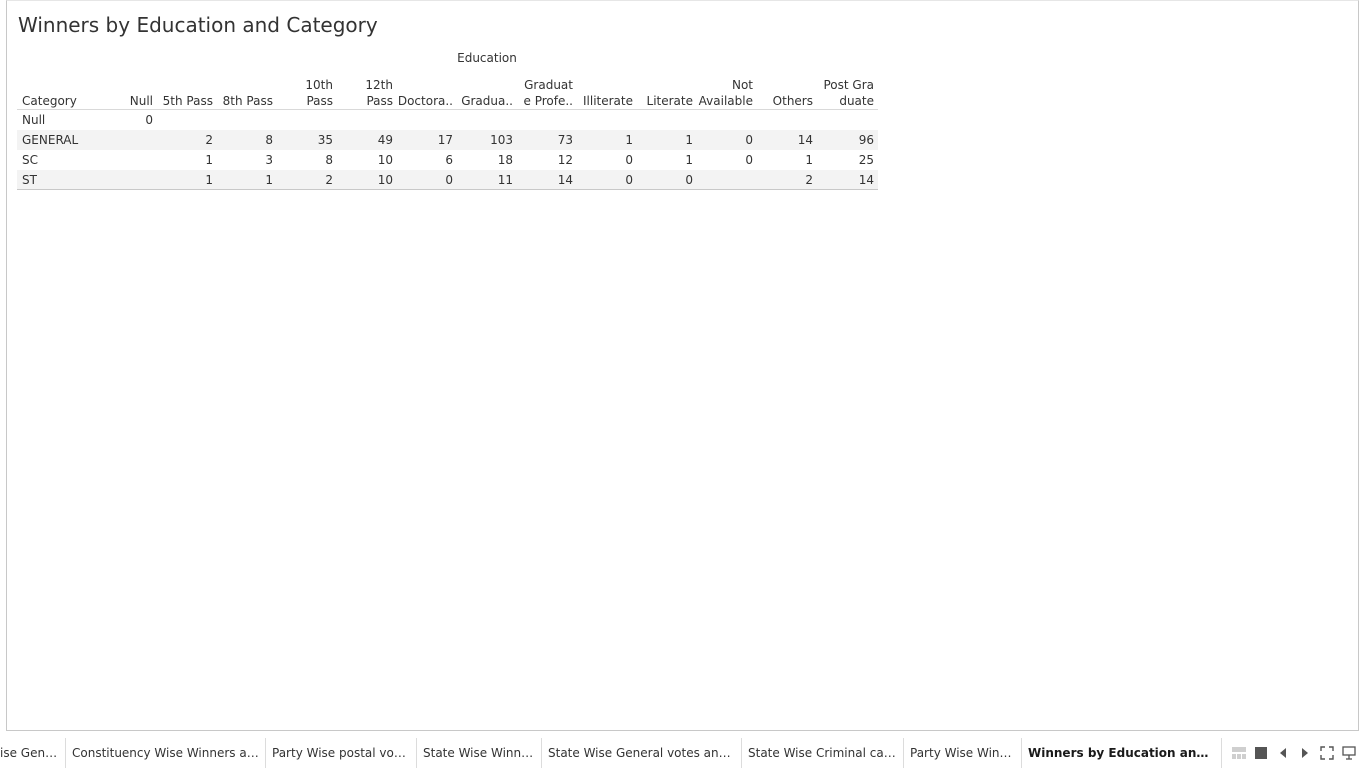 The width and height of the screenshot is (1366, 768). I want to click on table-row: Null 0, so click(447, 120).